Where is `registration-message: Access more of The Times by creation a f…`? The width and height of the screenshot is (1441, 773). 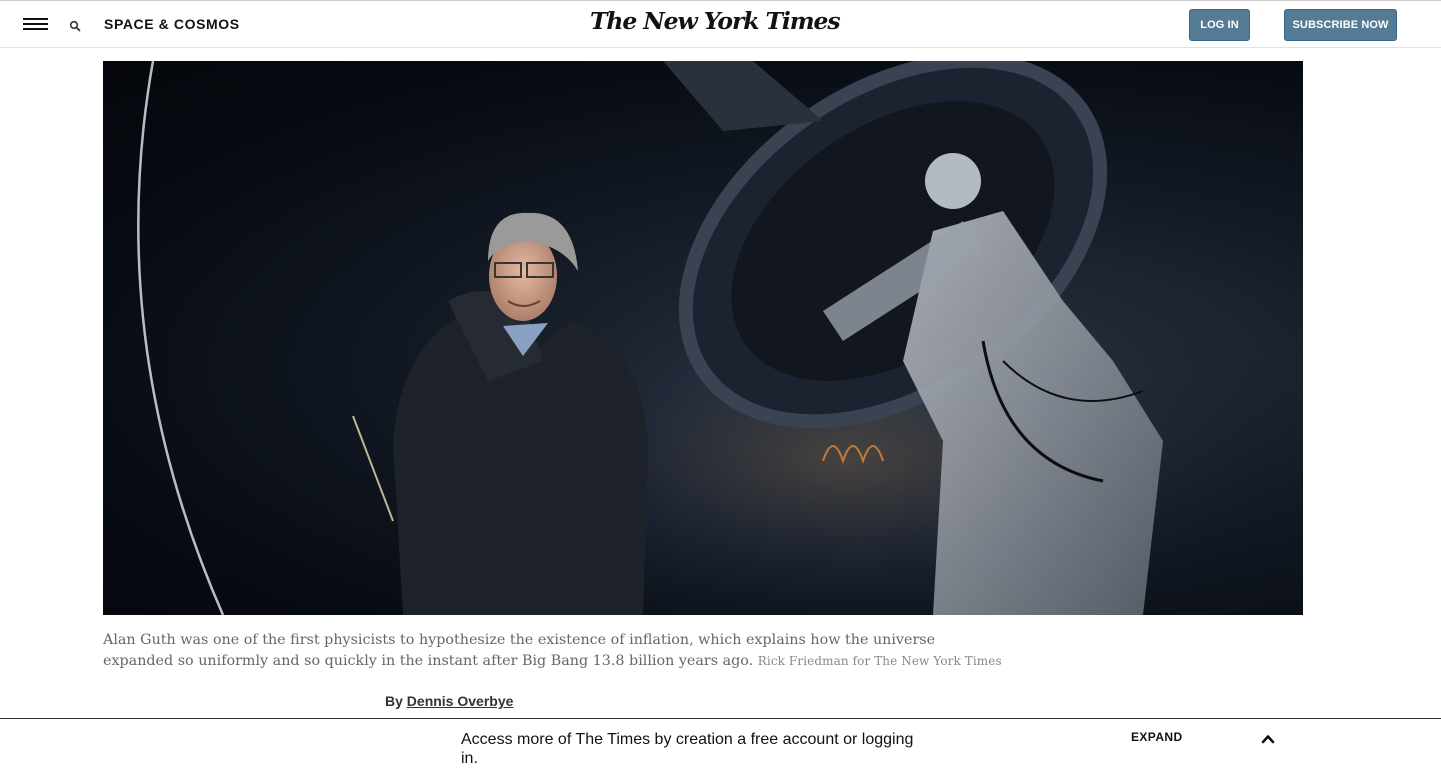 registration-message: Access more of The Times by creation a f… is located at coordinates (687, 749).